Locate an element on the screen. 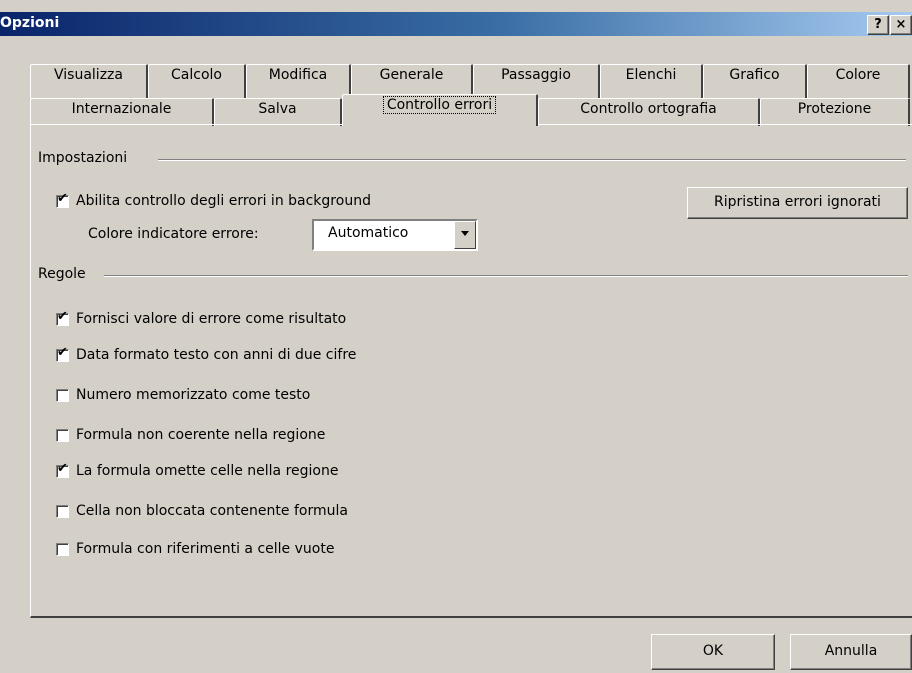  chevron-down-icon is located at coordinates (465, 235).